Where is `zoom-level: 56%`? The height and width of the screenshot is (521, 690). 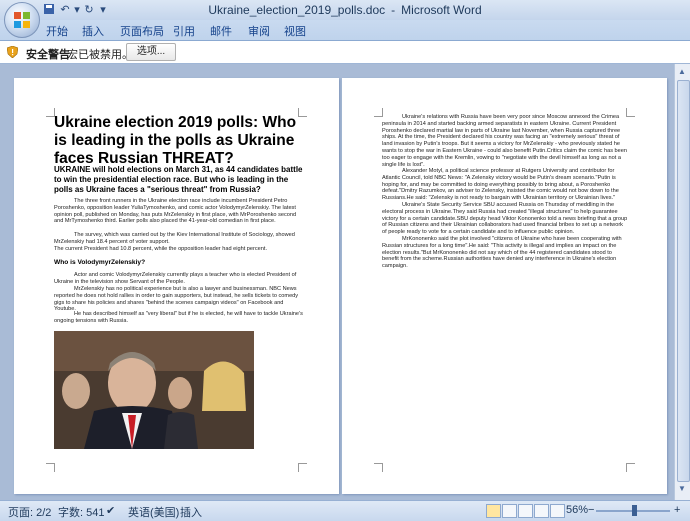 zoom-level: 56% is located at coordinates (577, 510).